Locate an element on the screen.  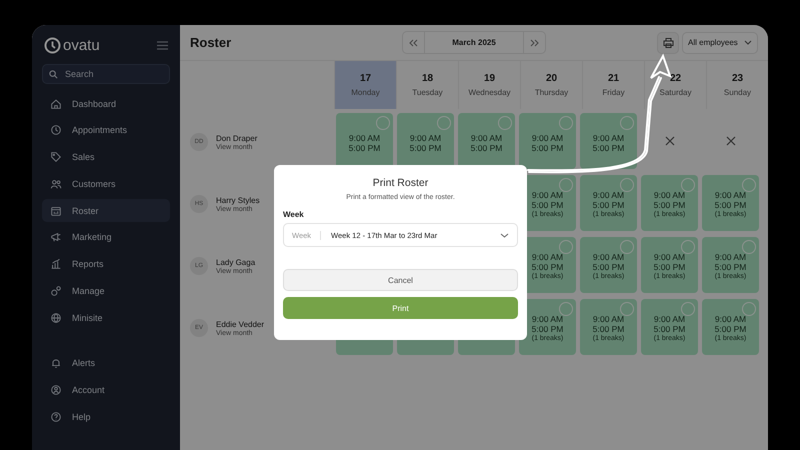
megaphone-icon is located at coordinates (56, 237).